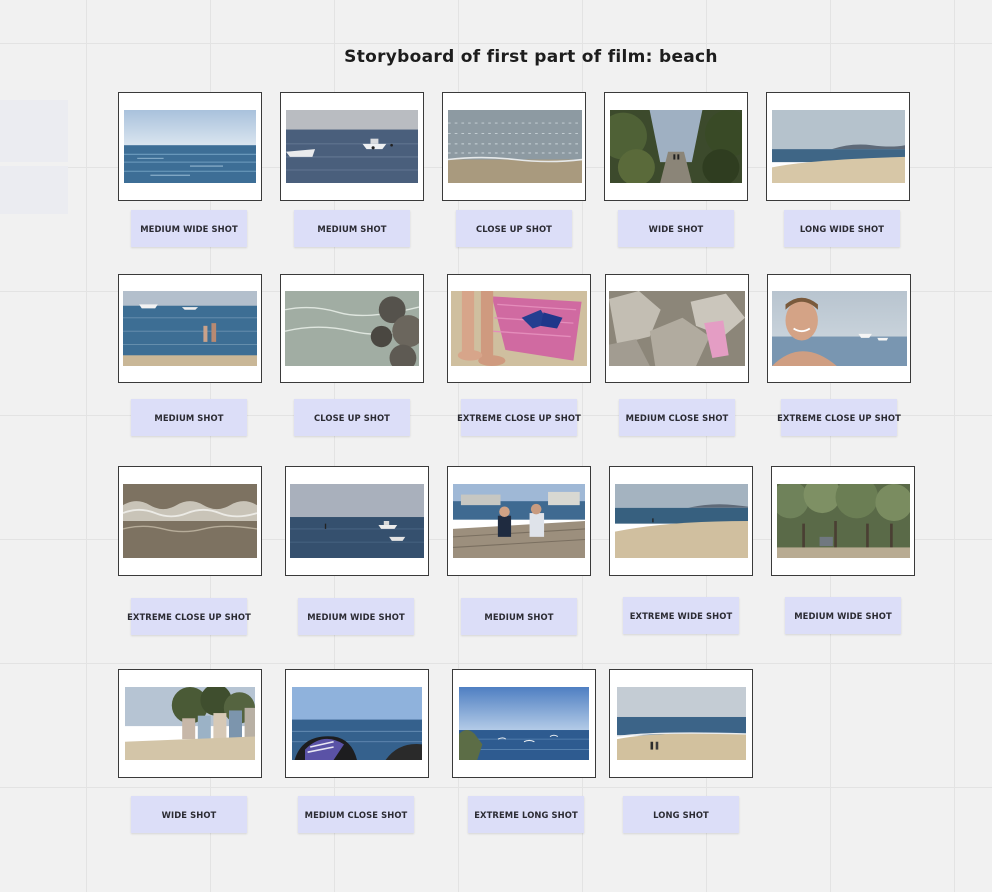 This screenshot has width=992, height=892. Describe the element at coordinates (681, 521) in the screenshot. I see `shot-image-beach-and-bay` at that location.